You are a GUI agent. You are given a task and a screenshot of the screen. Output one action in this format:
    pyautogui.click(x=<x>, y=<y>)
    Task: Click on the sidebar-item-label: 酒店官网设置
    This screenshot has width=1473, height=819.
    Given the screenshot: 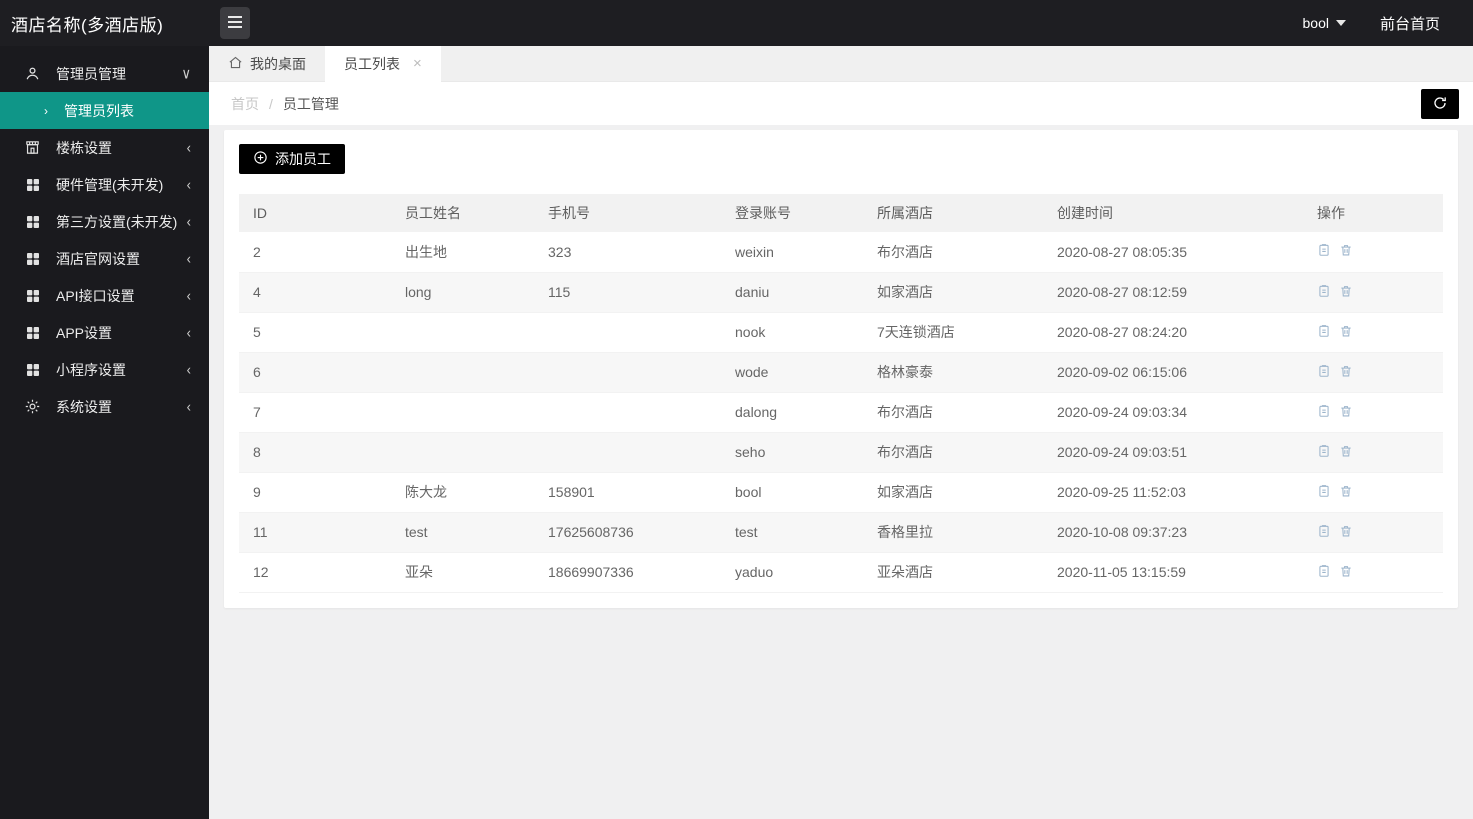 What is the action you would take?
    pyautogui.click(x=98, y=258)
    